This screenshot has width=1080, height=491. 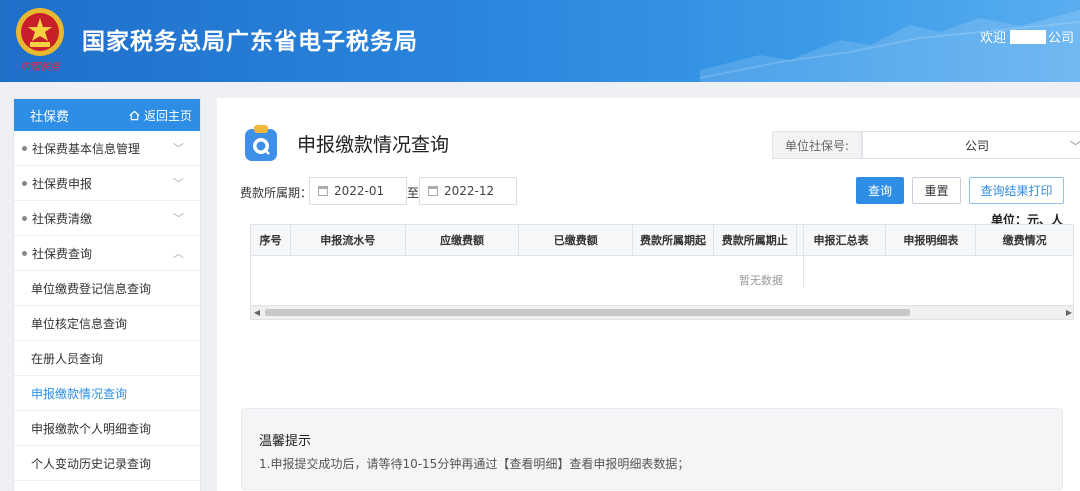 I want to click on scroll-left-icon: ◀, so click(x=257, y=312).